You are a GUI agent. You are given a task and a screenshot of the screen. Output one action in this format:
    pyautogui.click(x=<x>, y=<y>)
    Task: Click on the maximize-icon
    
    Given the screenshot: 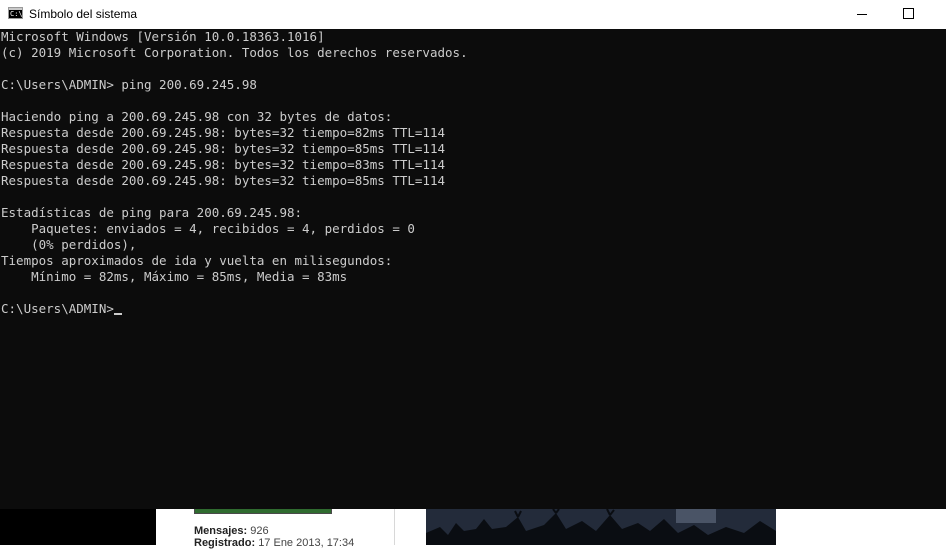 What is the action you would take?
    pyautogui.click(x=908, y=13)
    